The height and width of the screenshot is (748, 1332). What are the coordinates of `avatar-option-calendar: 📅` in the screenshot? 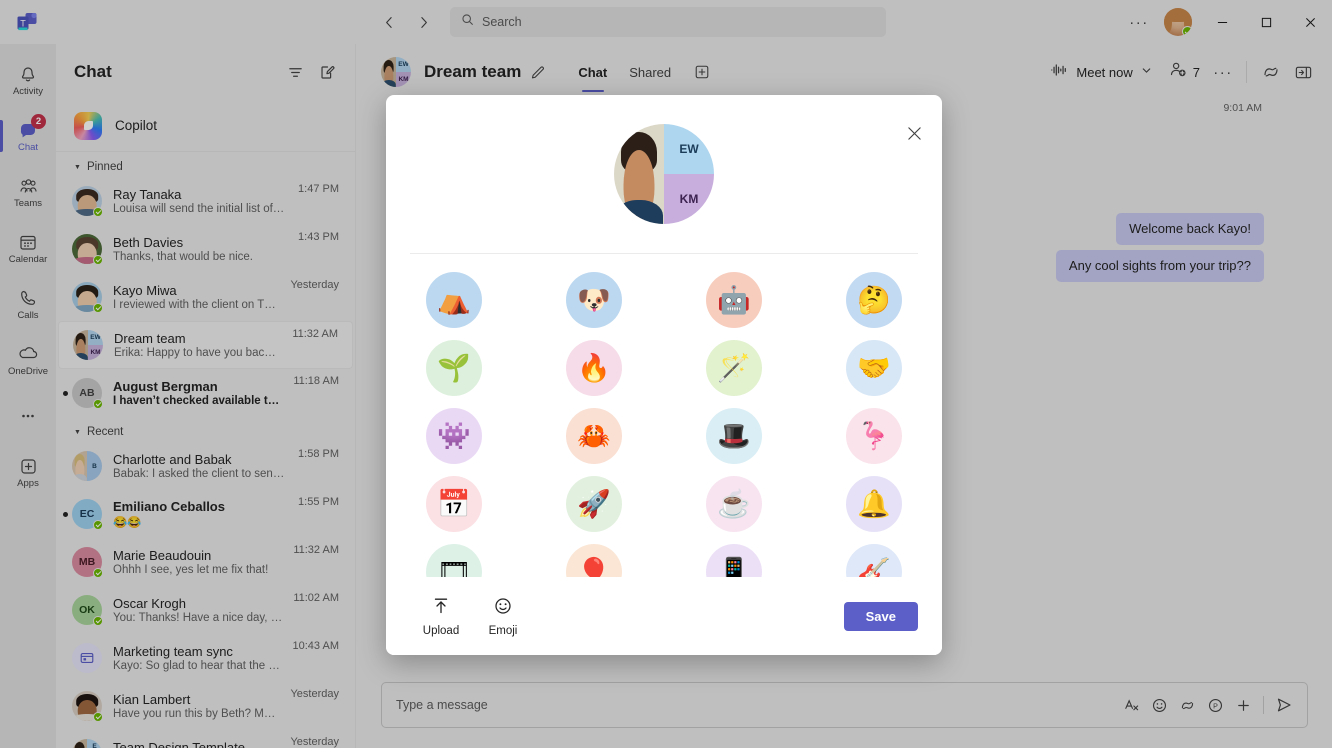 It's located at (454, 504).